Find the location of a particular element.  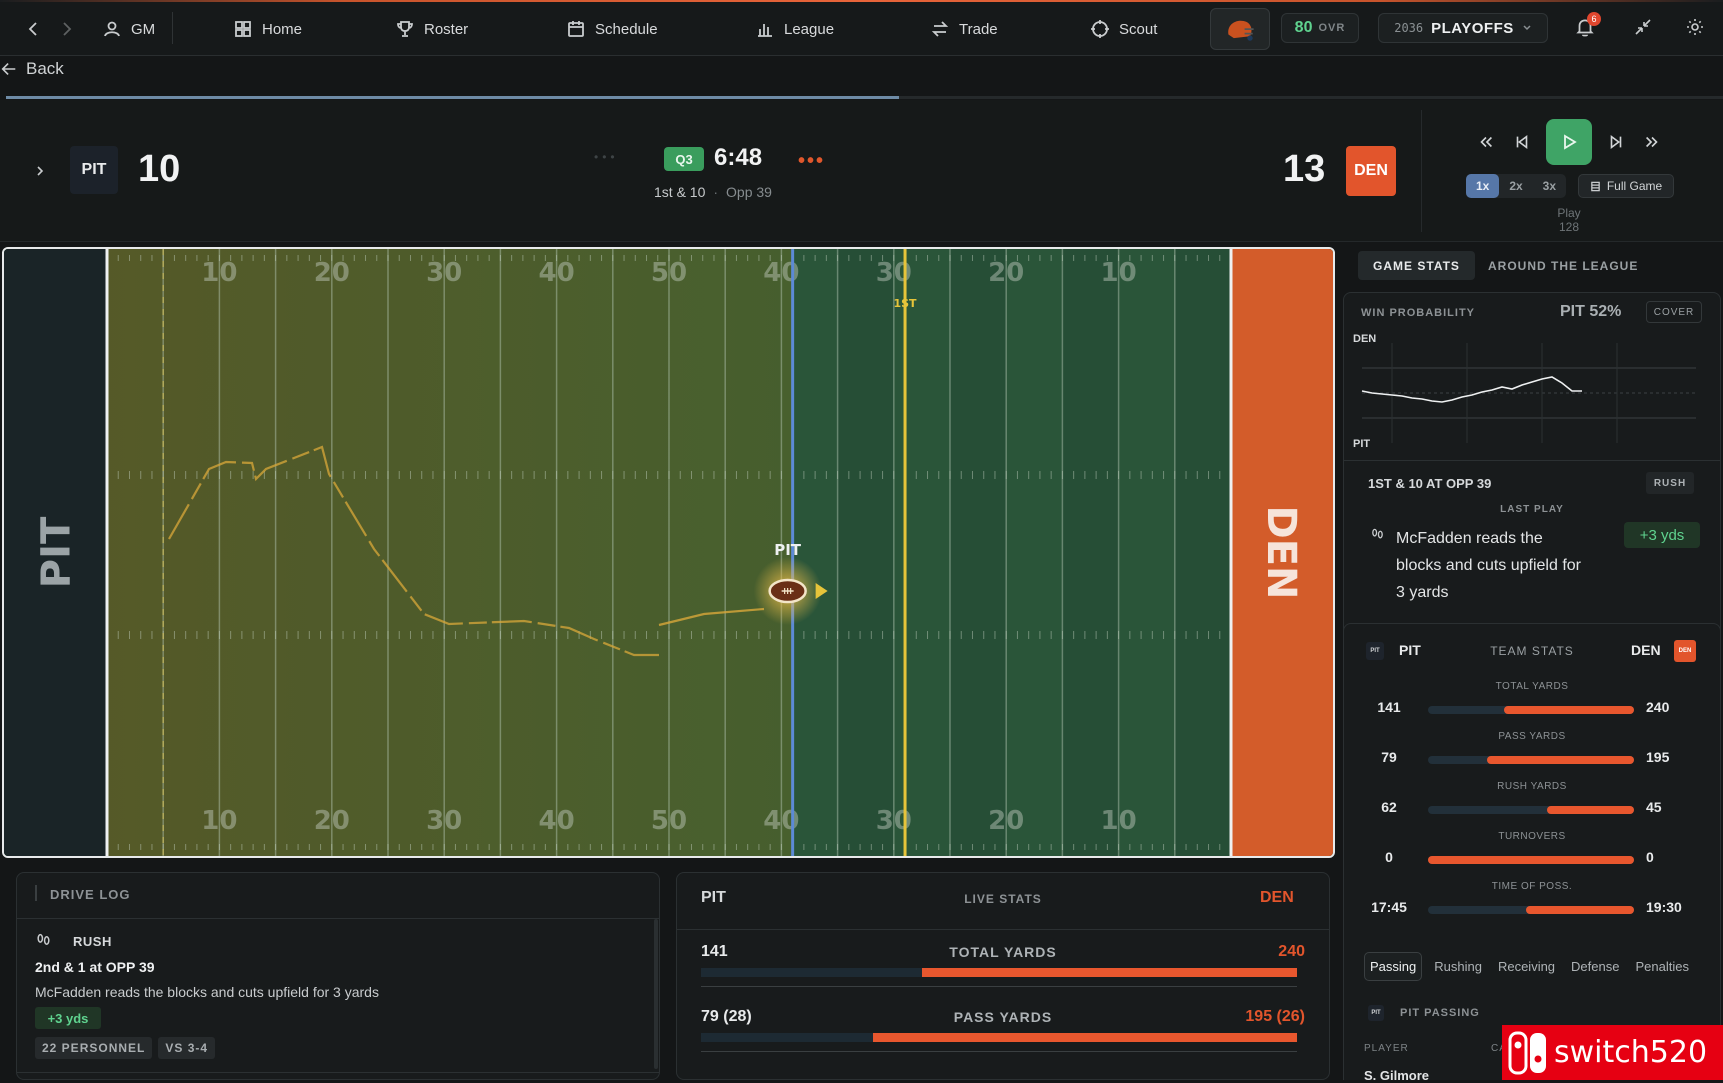

yard-number: 30 is located at coordinates (444, 273).